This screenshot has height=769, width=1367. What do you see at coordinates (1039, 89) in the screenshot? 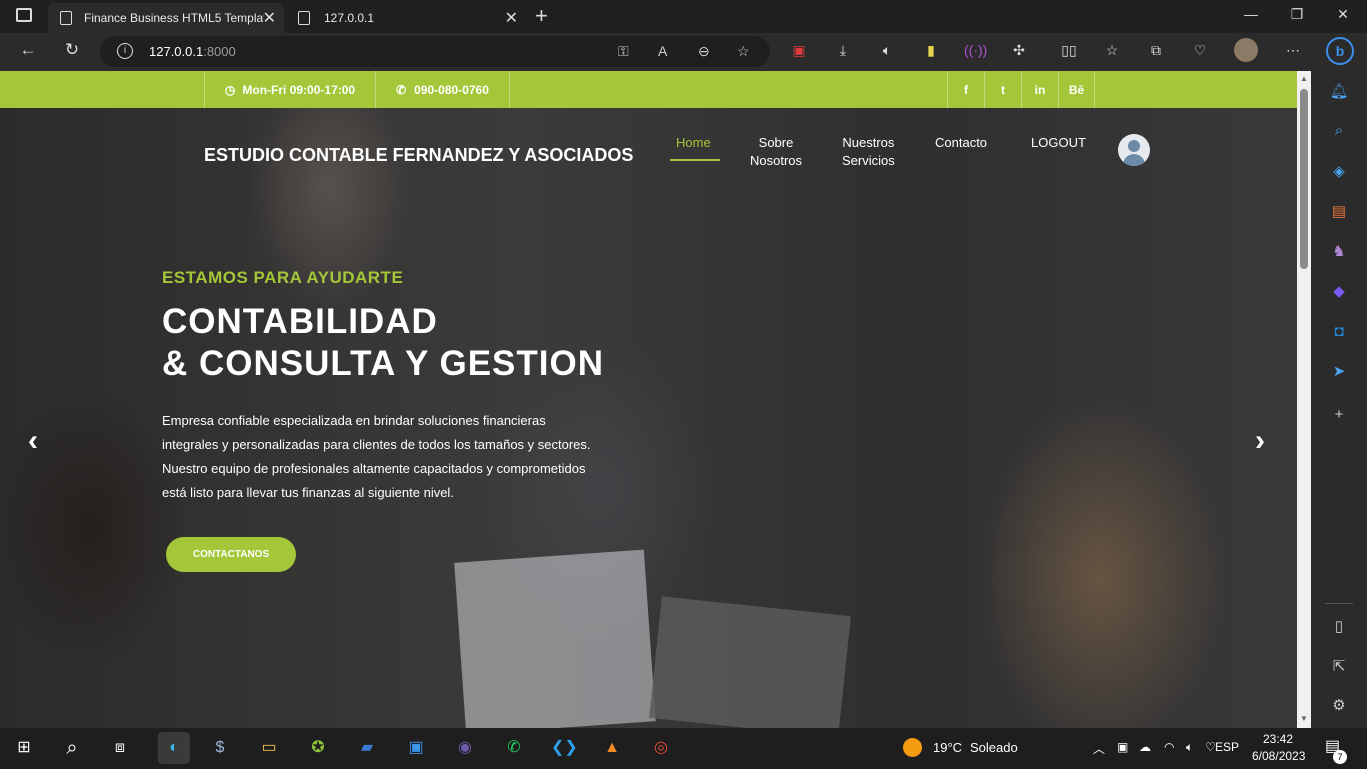
I see `linkedin-icon: in` at bounding box center [1039, 89].